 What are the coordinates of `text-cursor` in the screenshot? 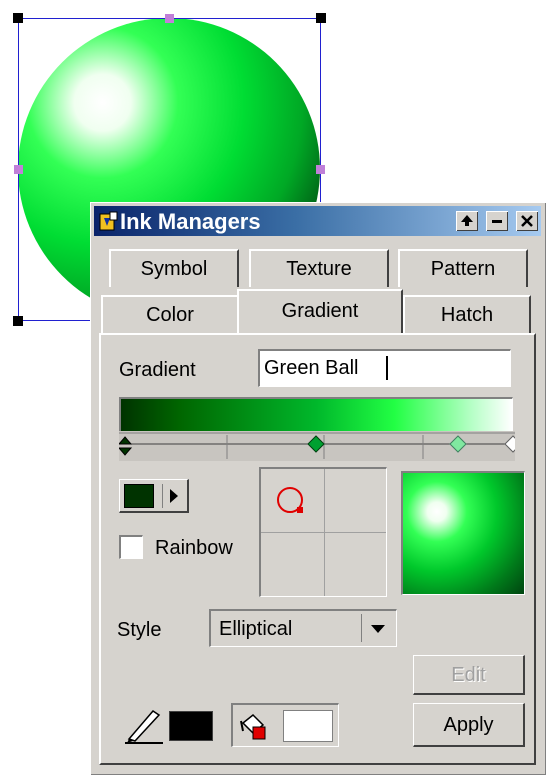 It's located at (387, 368).